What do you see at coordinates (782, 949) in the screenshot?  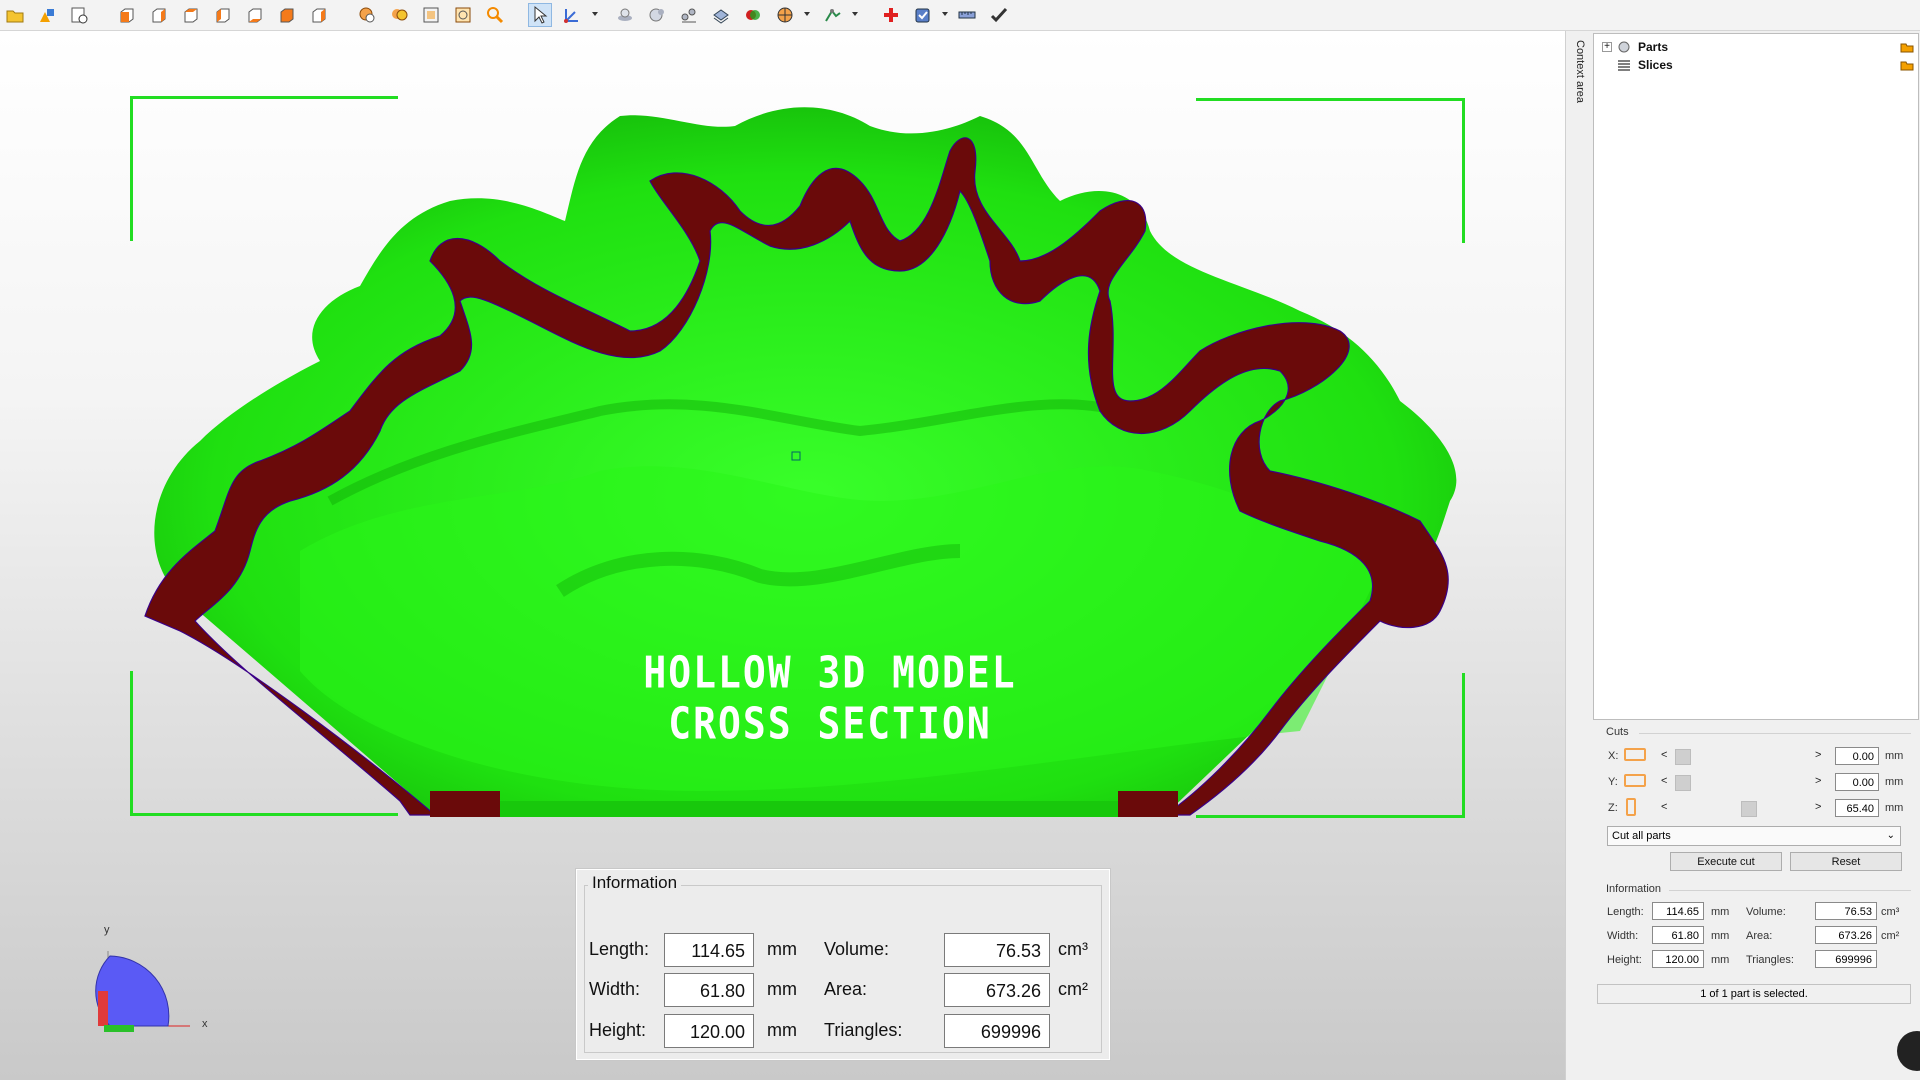 I see `length-unit: mm` at bounding box center [782, 949].